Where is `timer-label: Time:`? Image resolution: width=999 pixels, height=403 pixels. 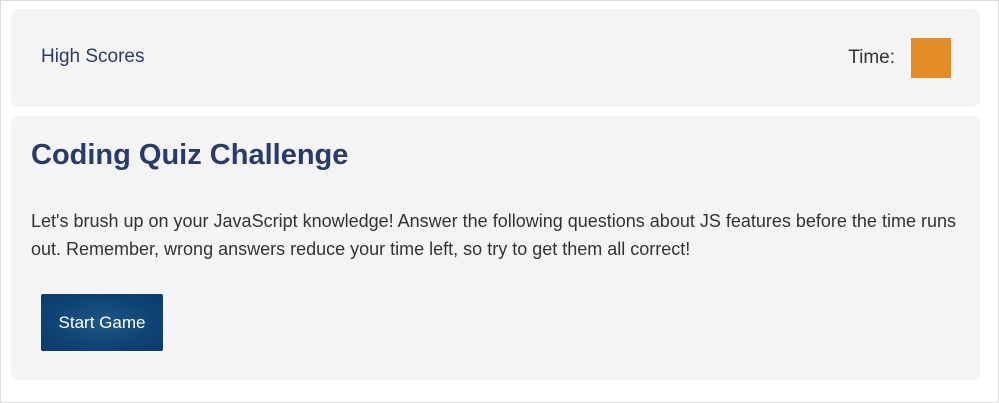 timer-label: Time: is located at coordinates (871, 57).